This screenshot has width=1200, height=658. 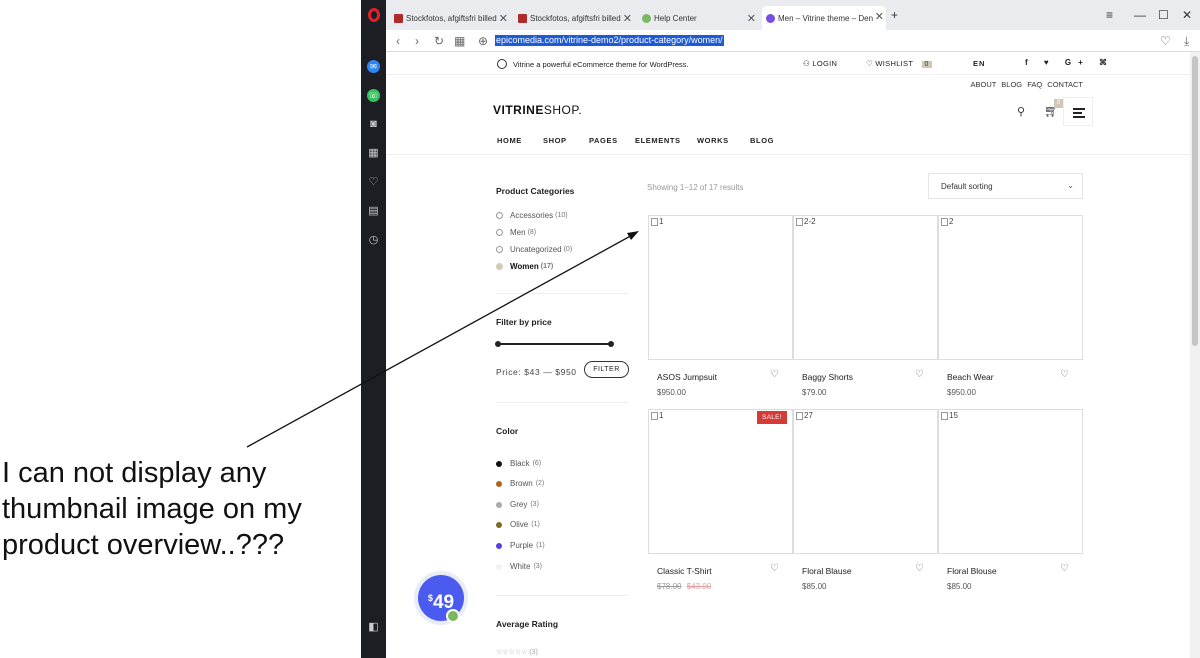 I want to click on sidebar-toggle-icon: ◧, so click(x=373, y=627).